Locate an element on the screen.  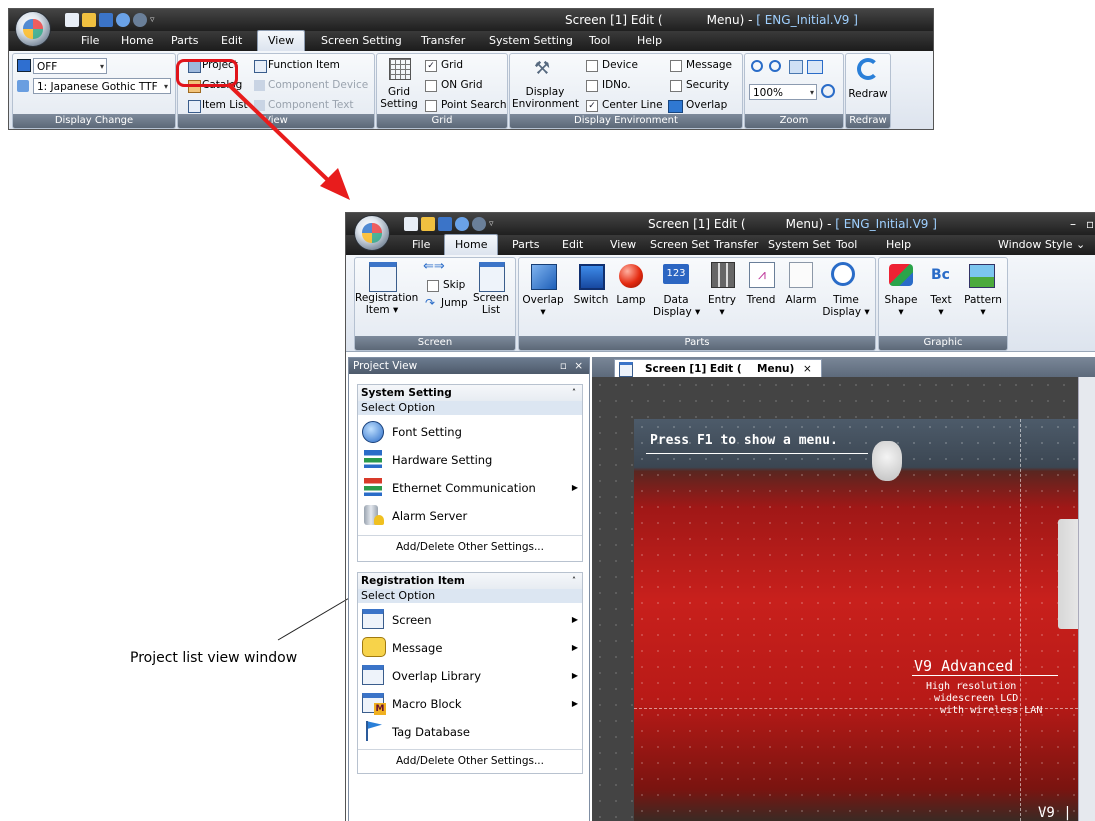
macro-block-item: M Macro Block ▶ is located at coordinates (470, 704).